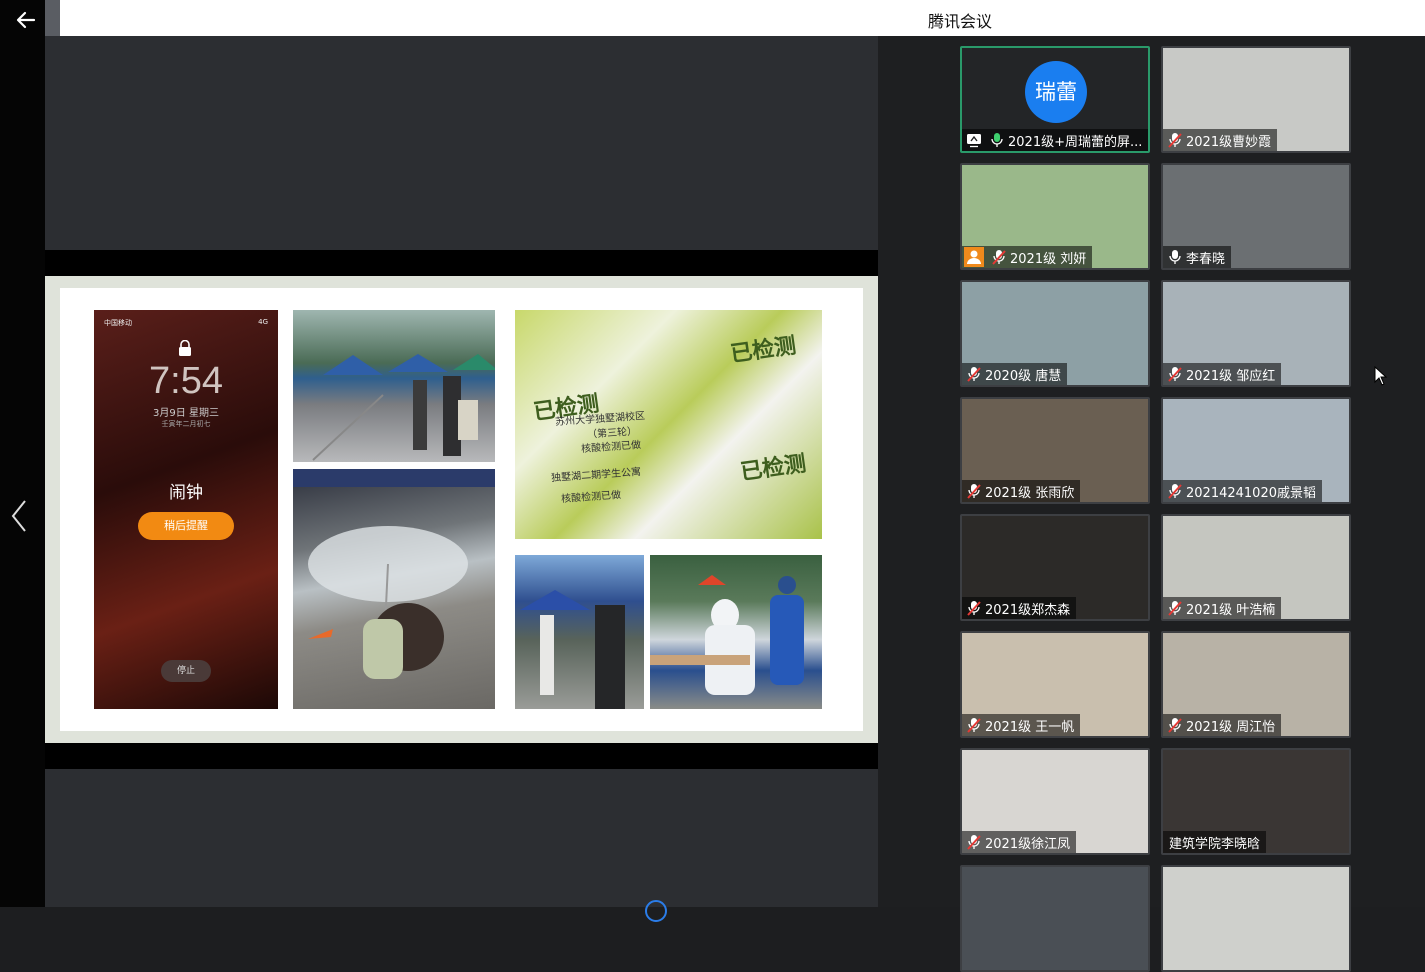 Image resolution: width=1425 pixels, height=972 pixels. What do you see at coordinates (394, 574) in the screenshot?
I see `umbrella-photo-art` at bounding box center [394, 574].